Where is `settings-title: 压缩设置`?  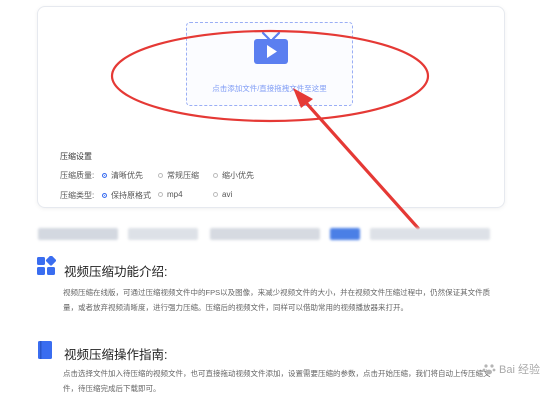 settings-title: 压缩设置 is located at coordinates (76, 156).